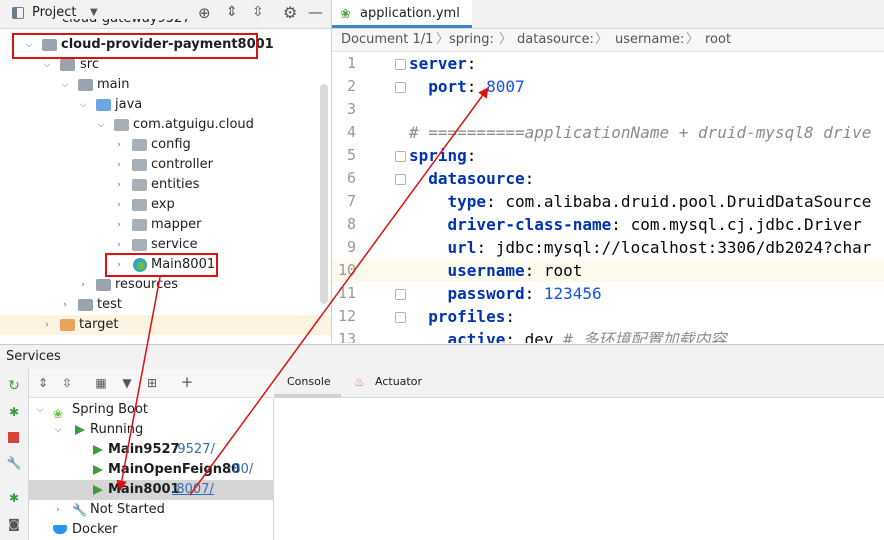  What do you see at coordinates (138, 384) in the screenshot?
I see `annotation-arrow-to-service` at bounding box center [138, 384].